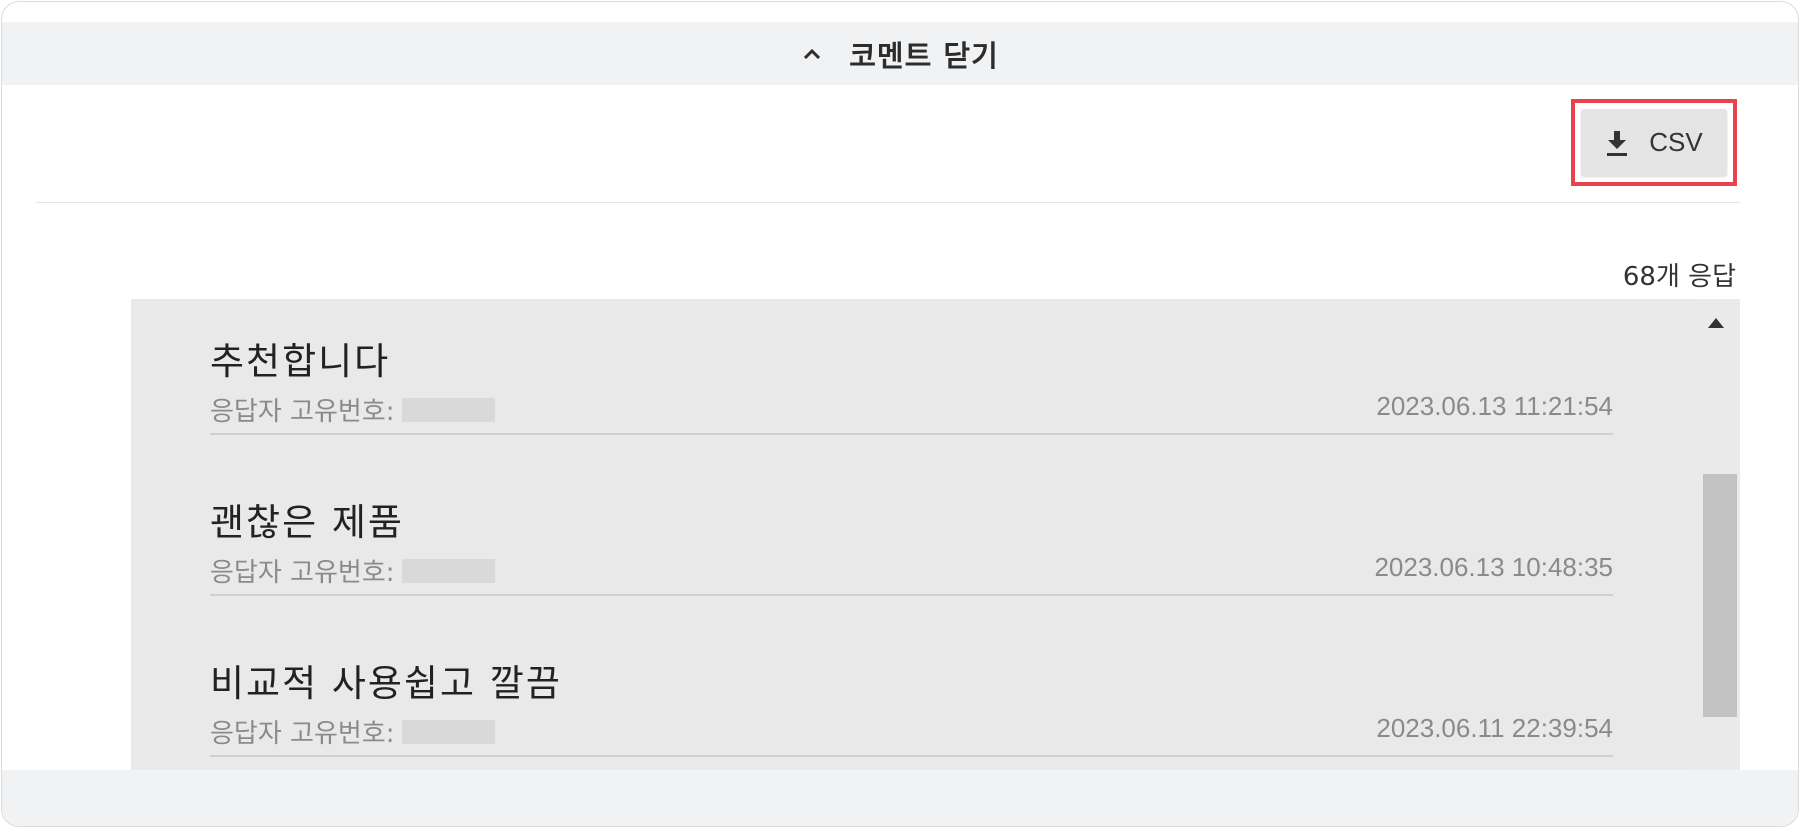 Image resolution: width=1800 pixels, height=828 pixels. What do you see at coordinates (1494, 406) in the screenshot?
I see `comment-timestamp: 2023.06.13 11:21:54` at bounding box center [1494, 406].